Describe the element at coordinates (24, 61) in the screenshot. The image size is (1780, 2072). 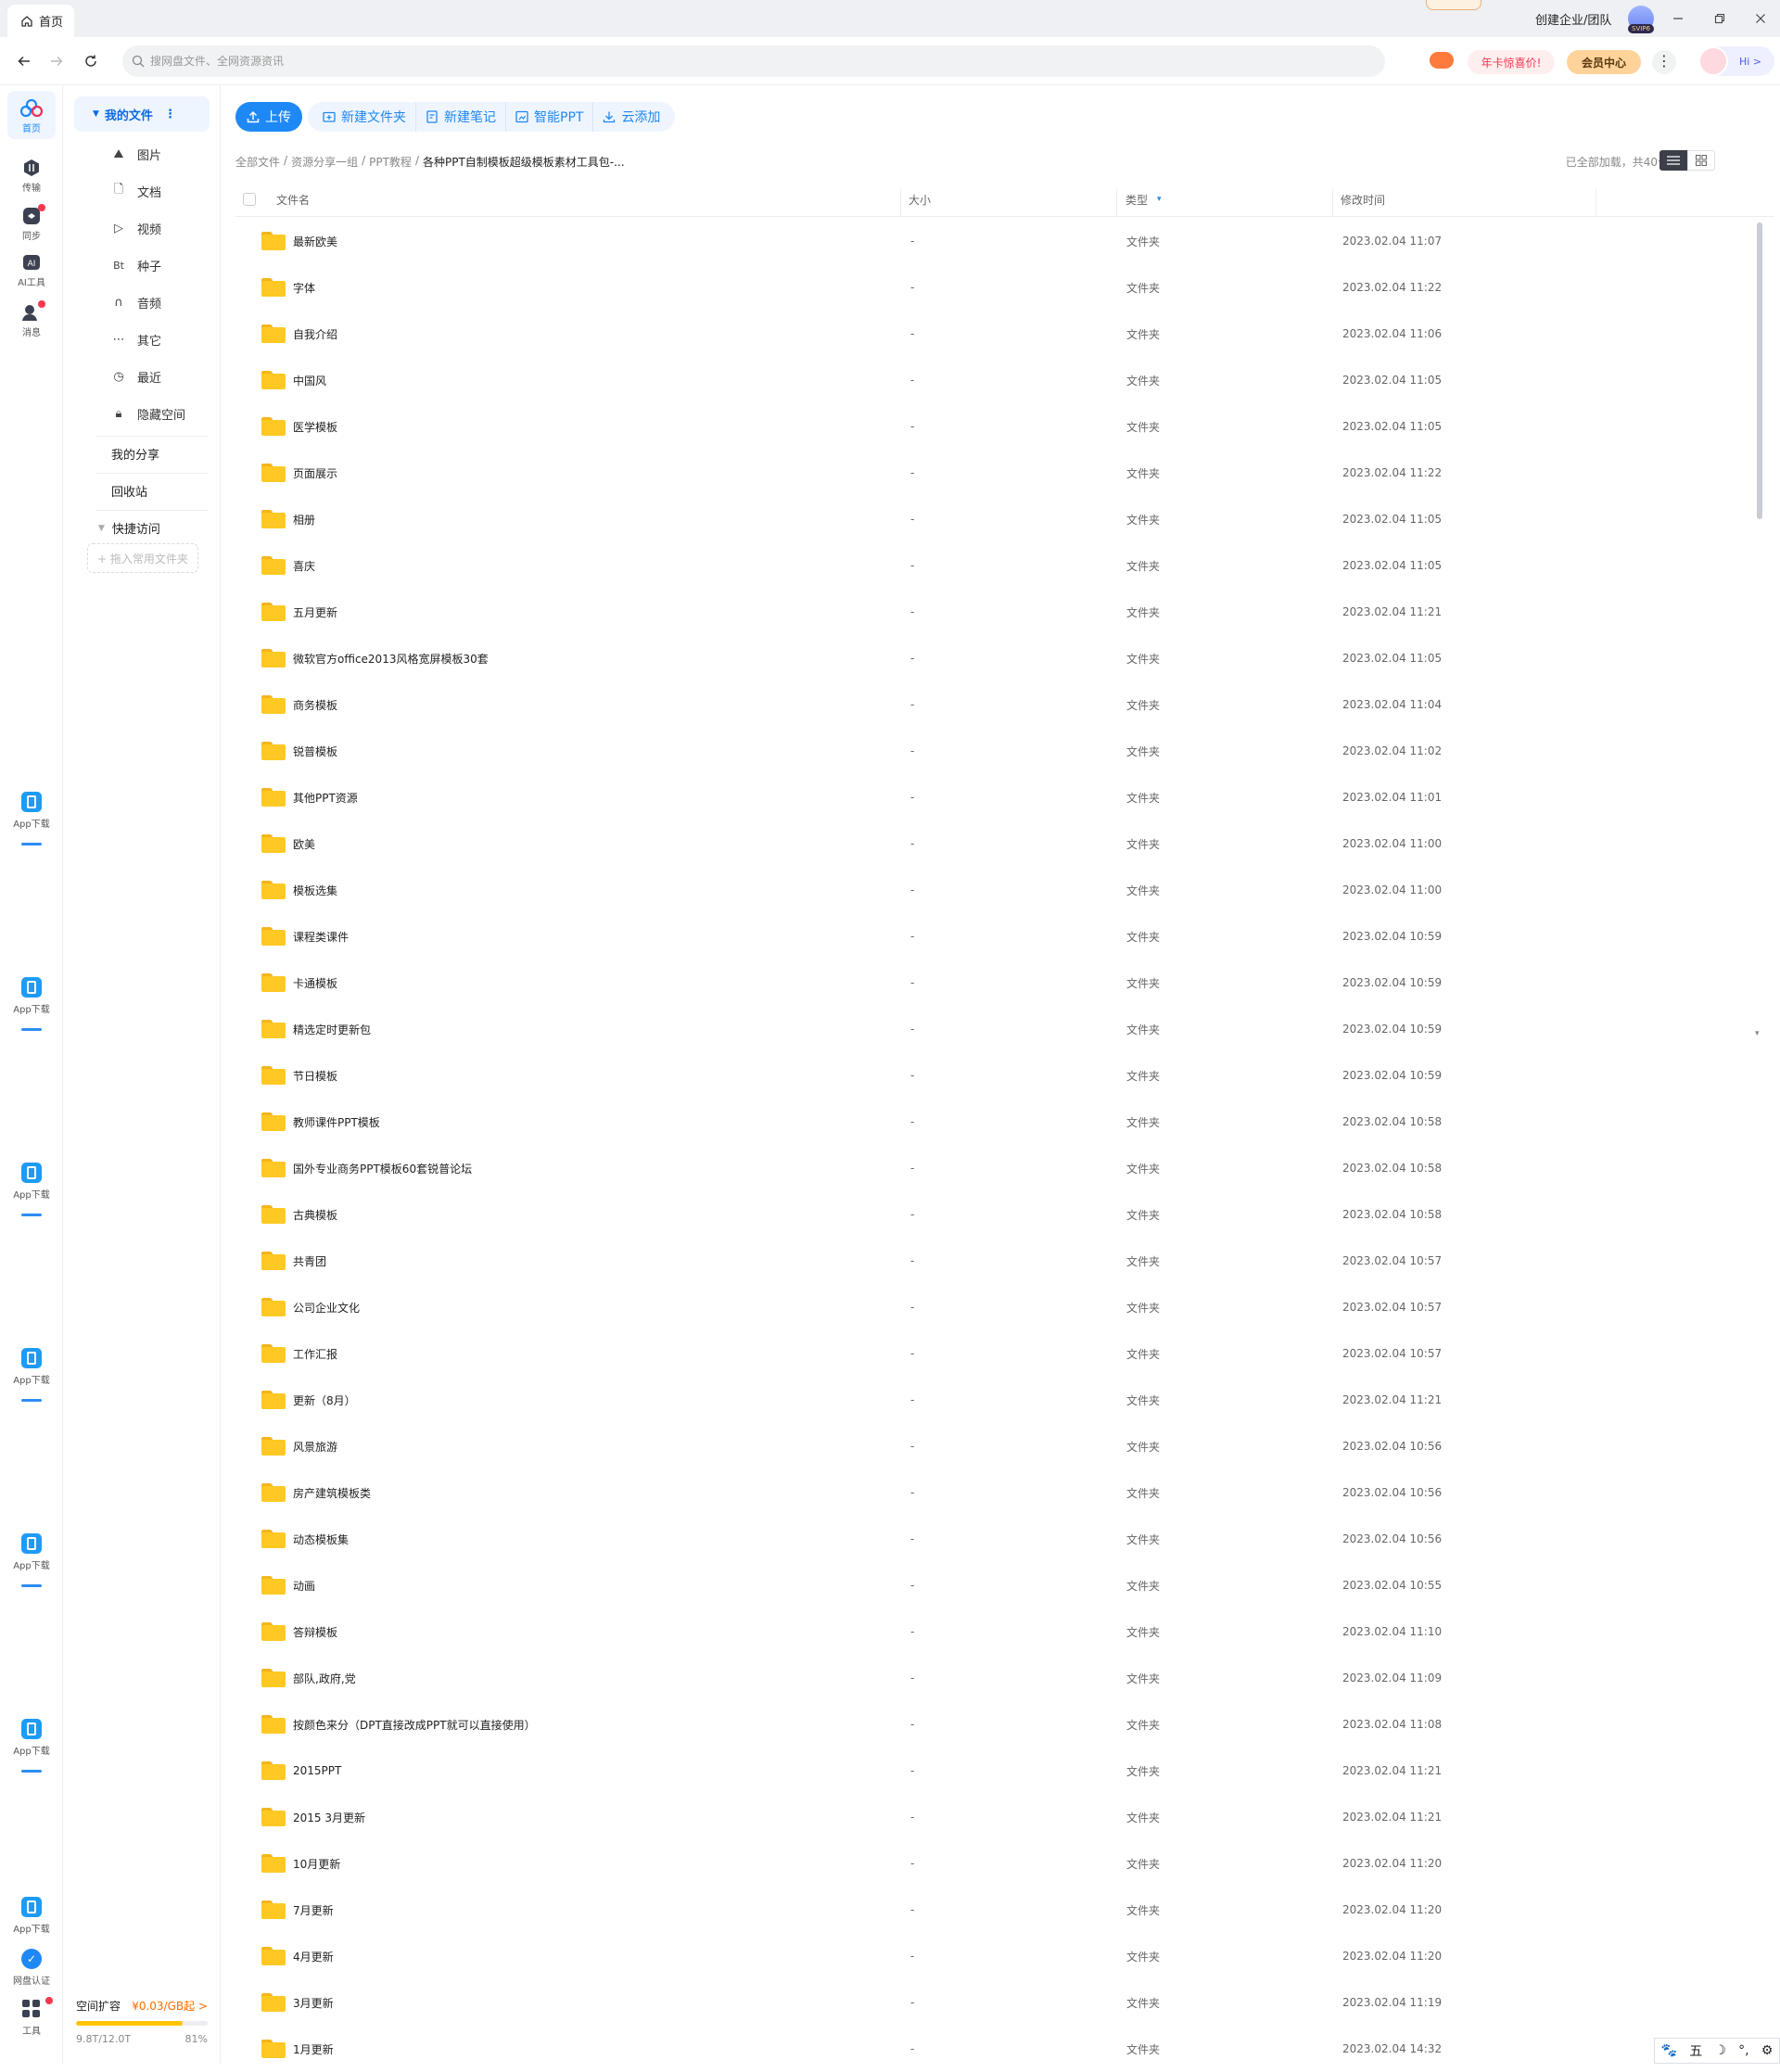
I see `back-button` at that location.